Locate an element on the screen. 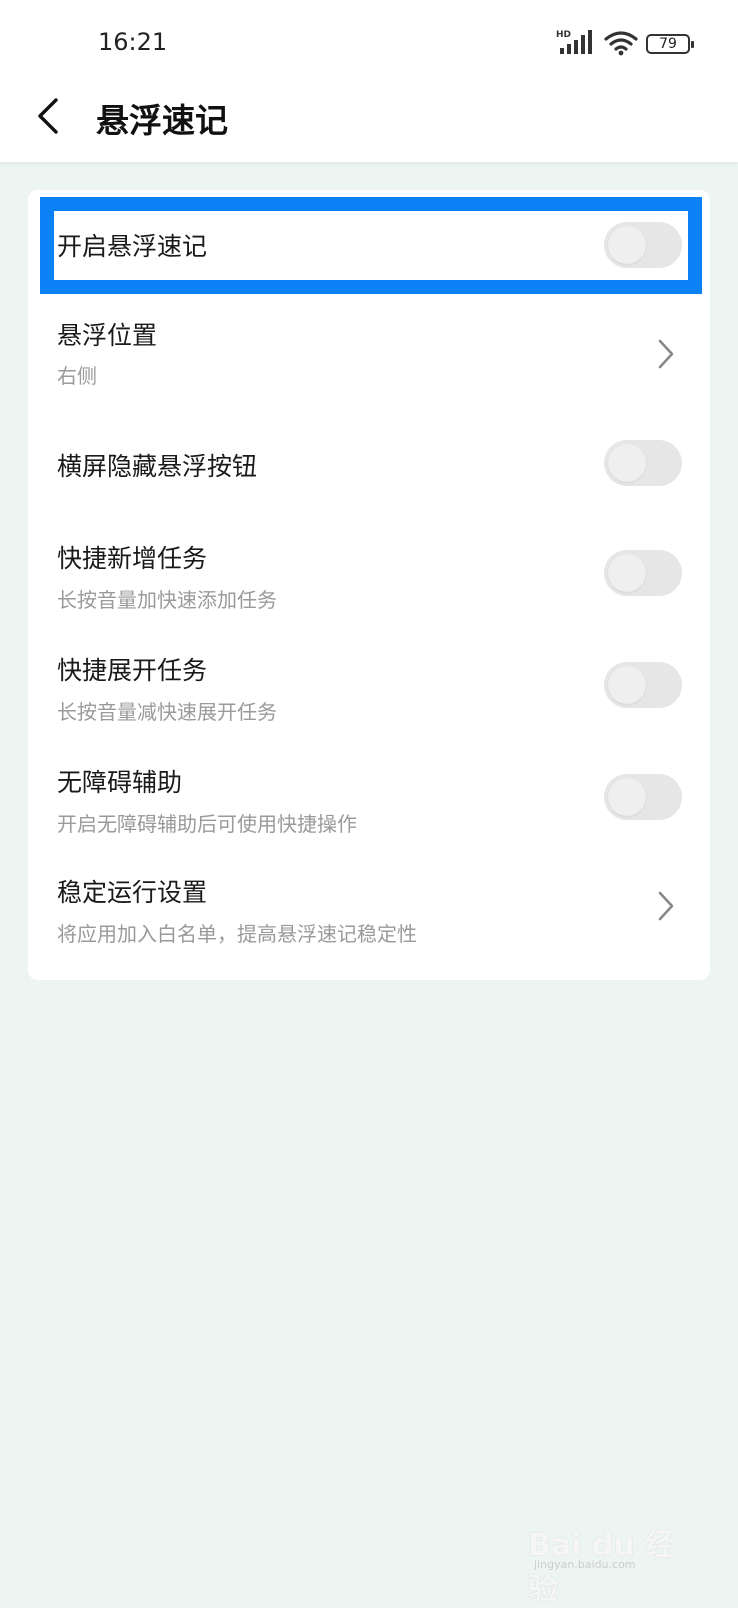  hide-button-landscape-toggle is located at coordinates (643, 463).